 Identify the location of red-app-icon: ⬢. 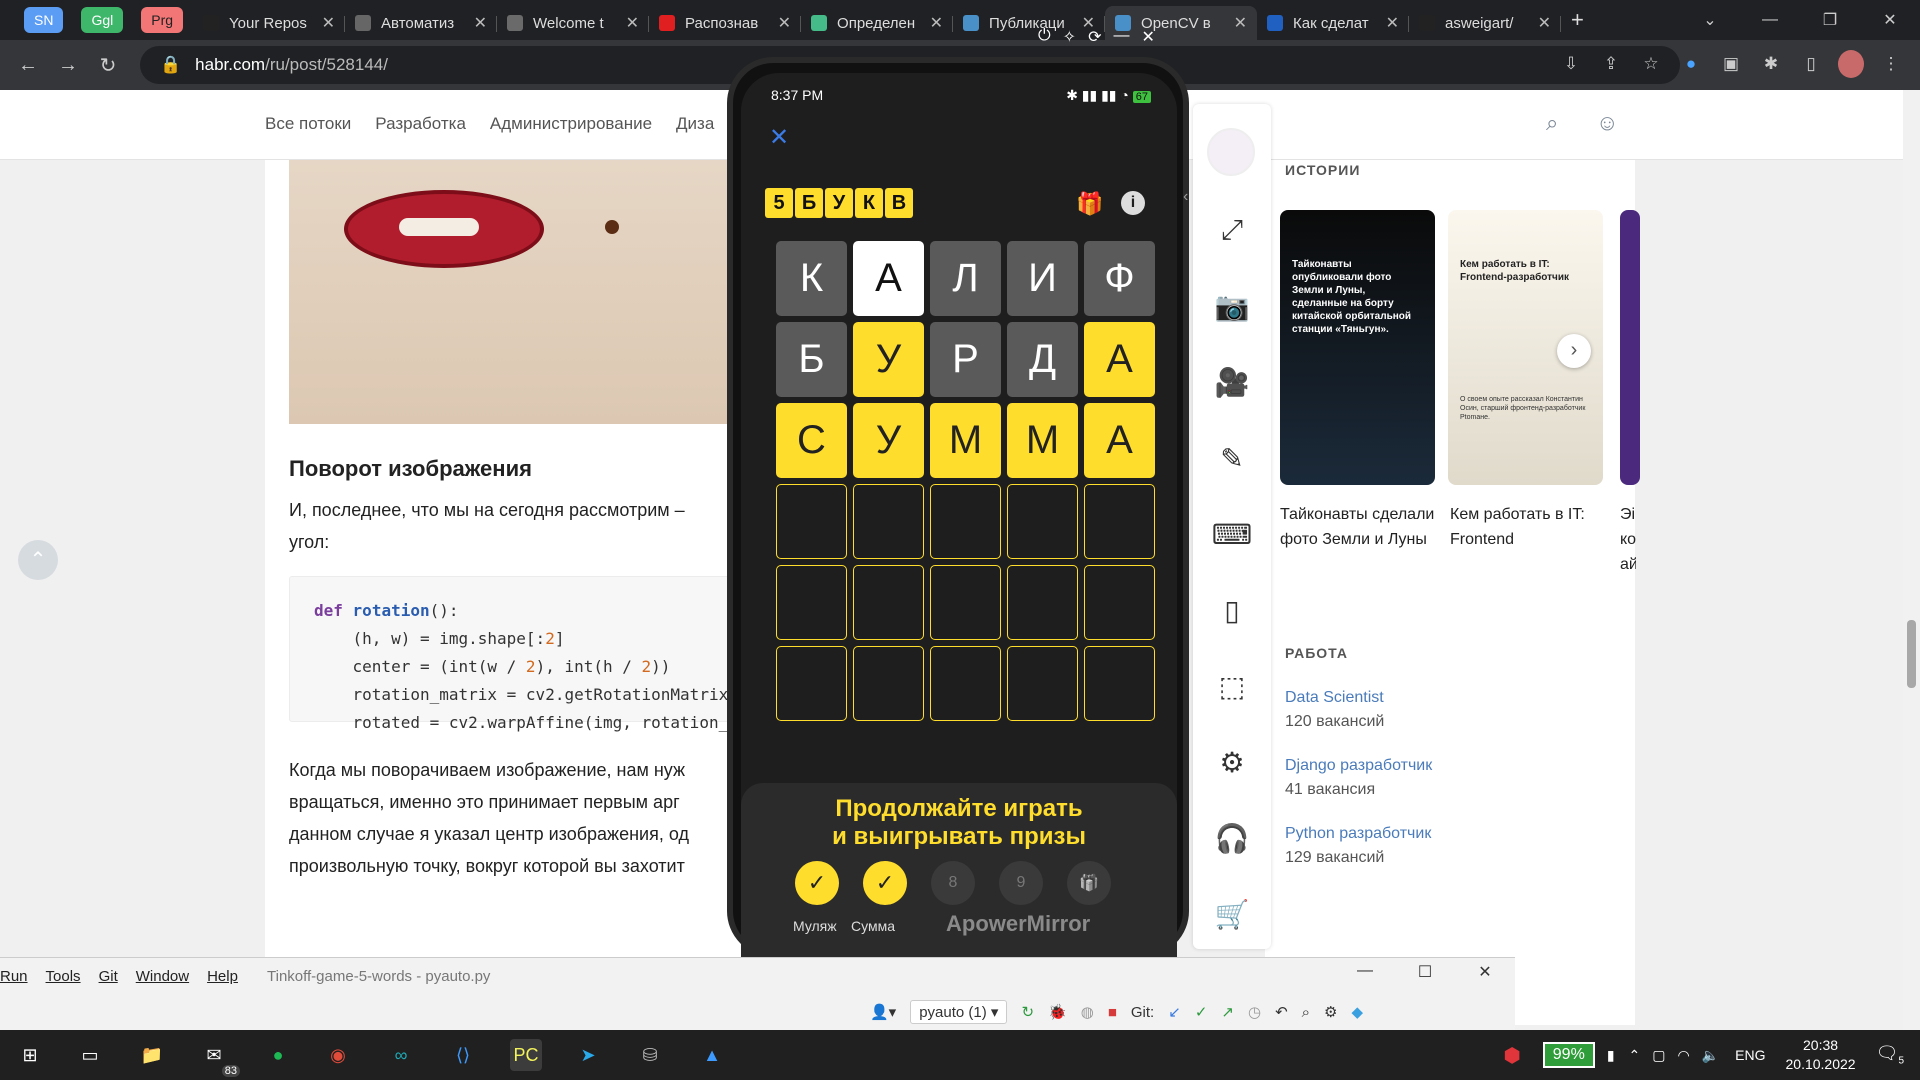
(1511, 1055).